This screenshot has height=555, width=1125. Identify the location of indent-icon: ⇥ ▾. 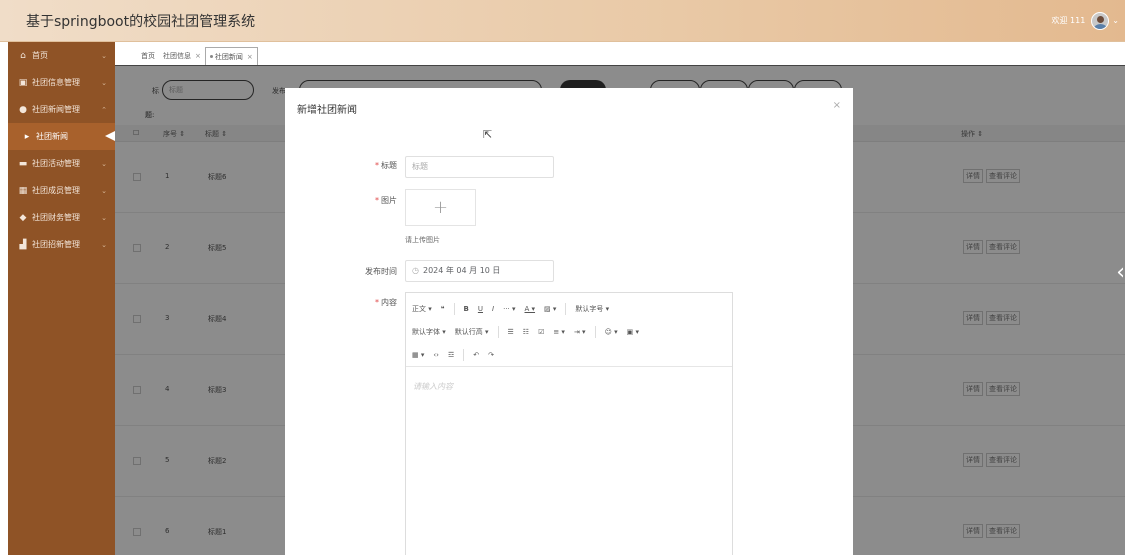
(580, 332).